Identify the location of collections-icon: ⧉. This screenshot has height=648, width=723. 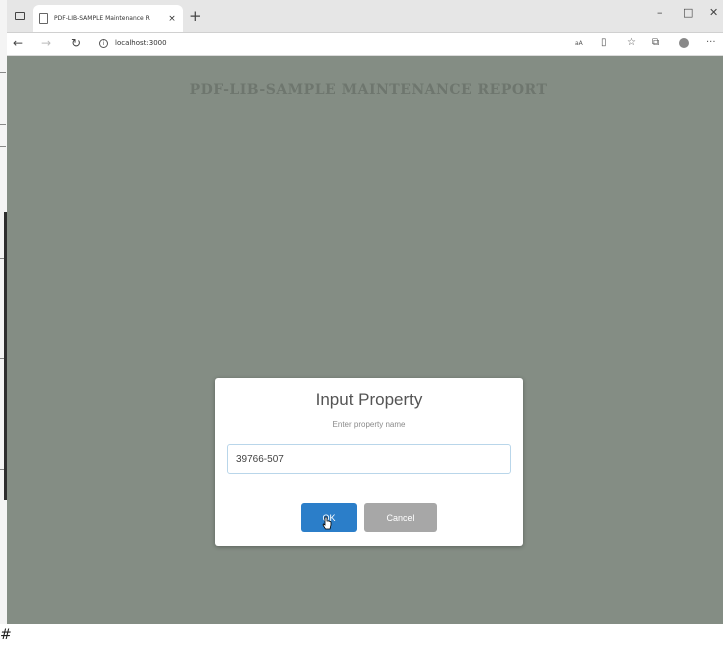
(655, 42).